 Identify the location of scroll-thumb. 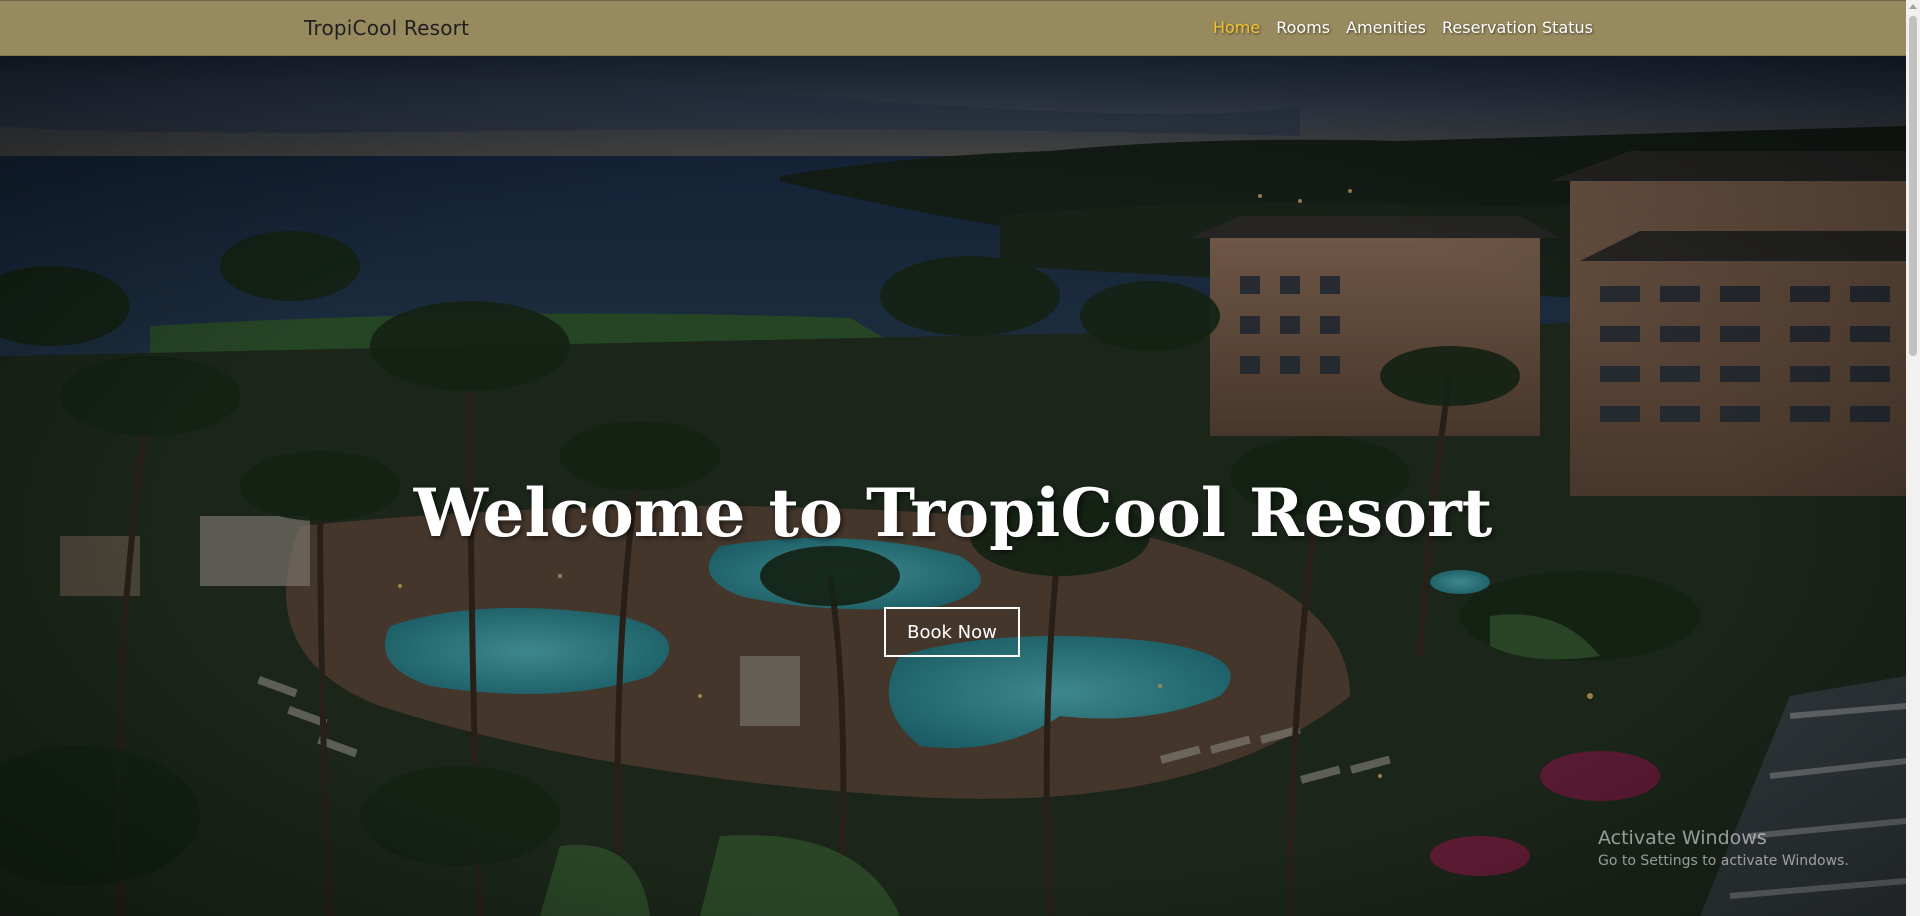
(1913, 186).